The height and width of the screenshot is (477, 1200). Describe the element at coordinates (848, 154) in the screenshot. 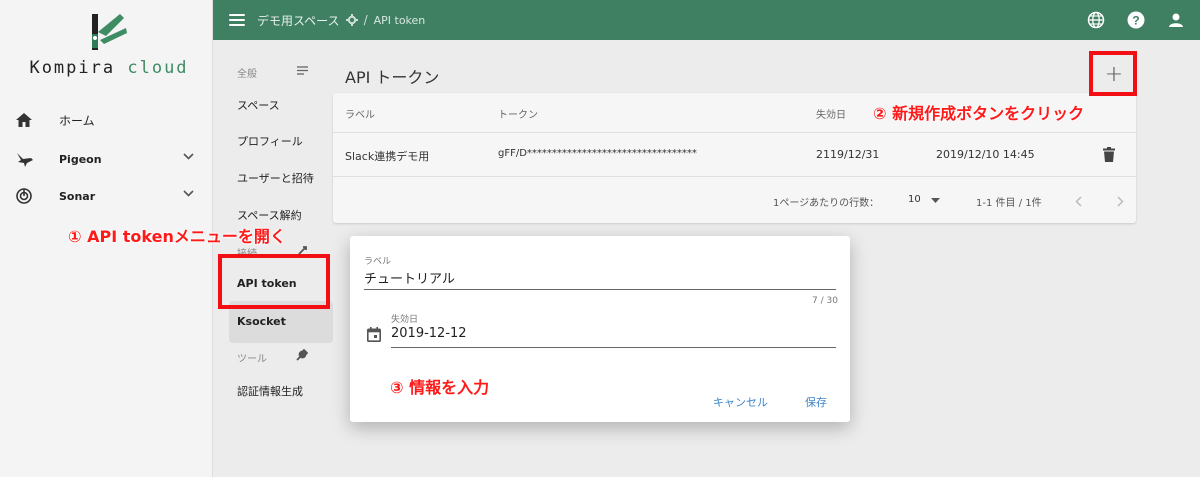

I see `cell-expire: 2119/12/31` at that location.